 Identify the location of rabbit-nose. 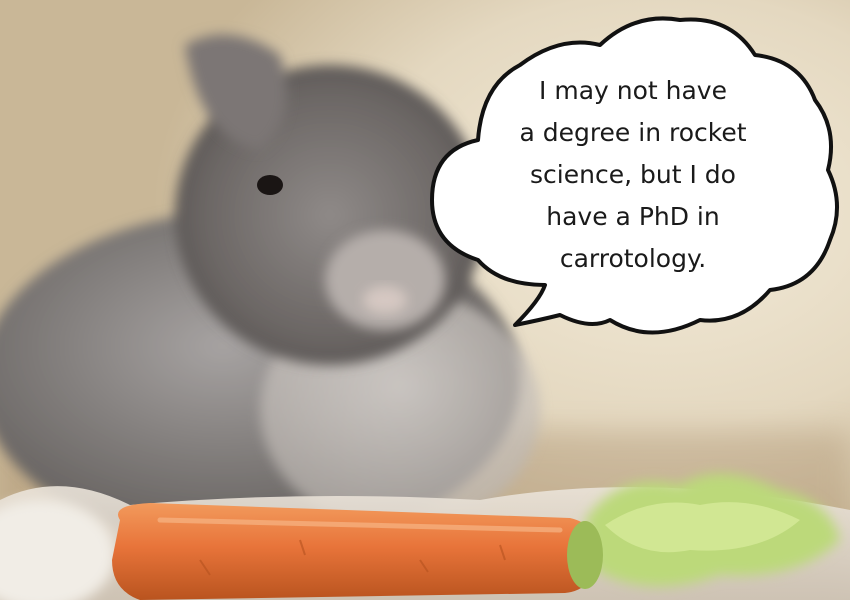
(385, 300).